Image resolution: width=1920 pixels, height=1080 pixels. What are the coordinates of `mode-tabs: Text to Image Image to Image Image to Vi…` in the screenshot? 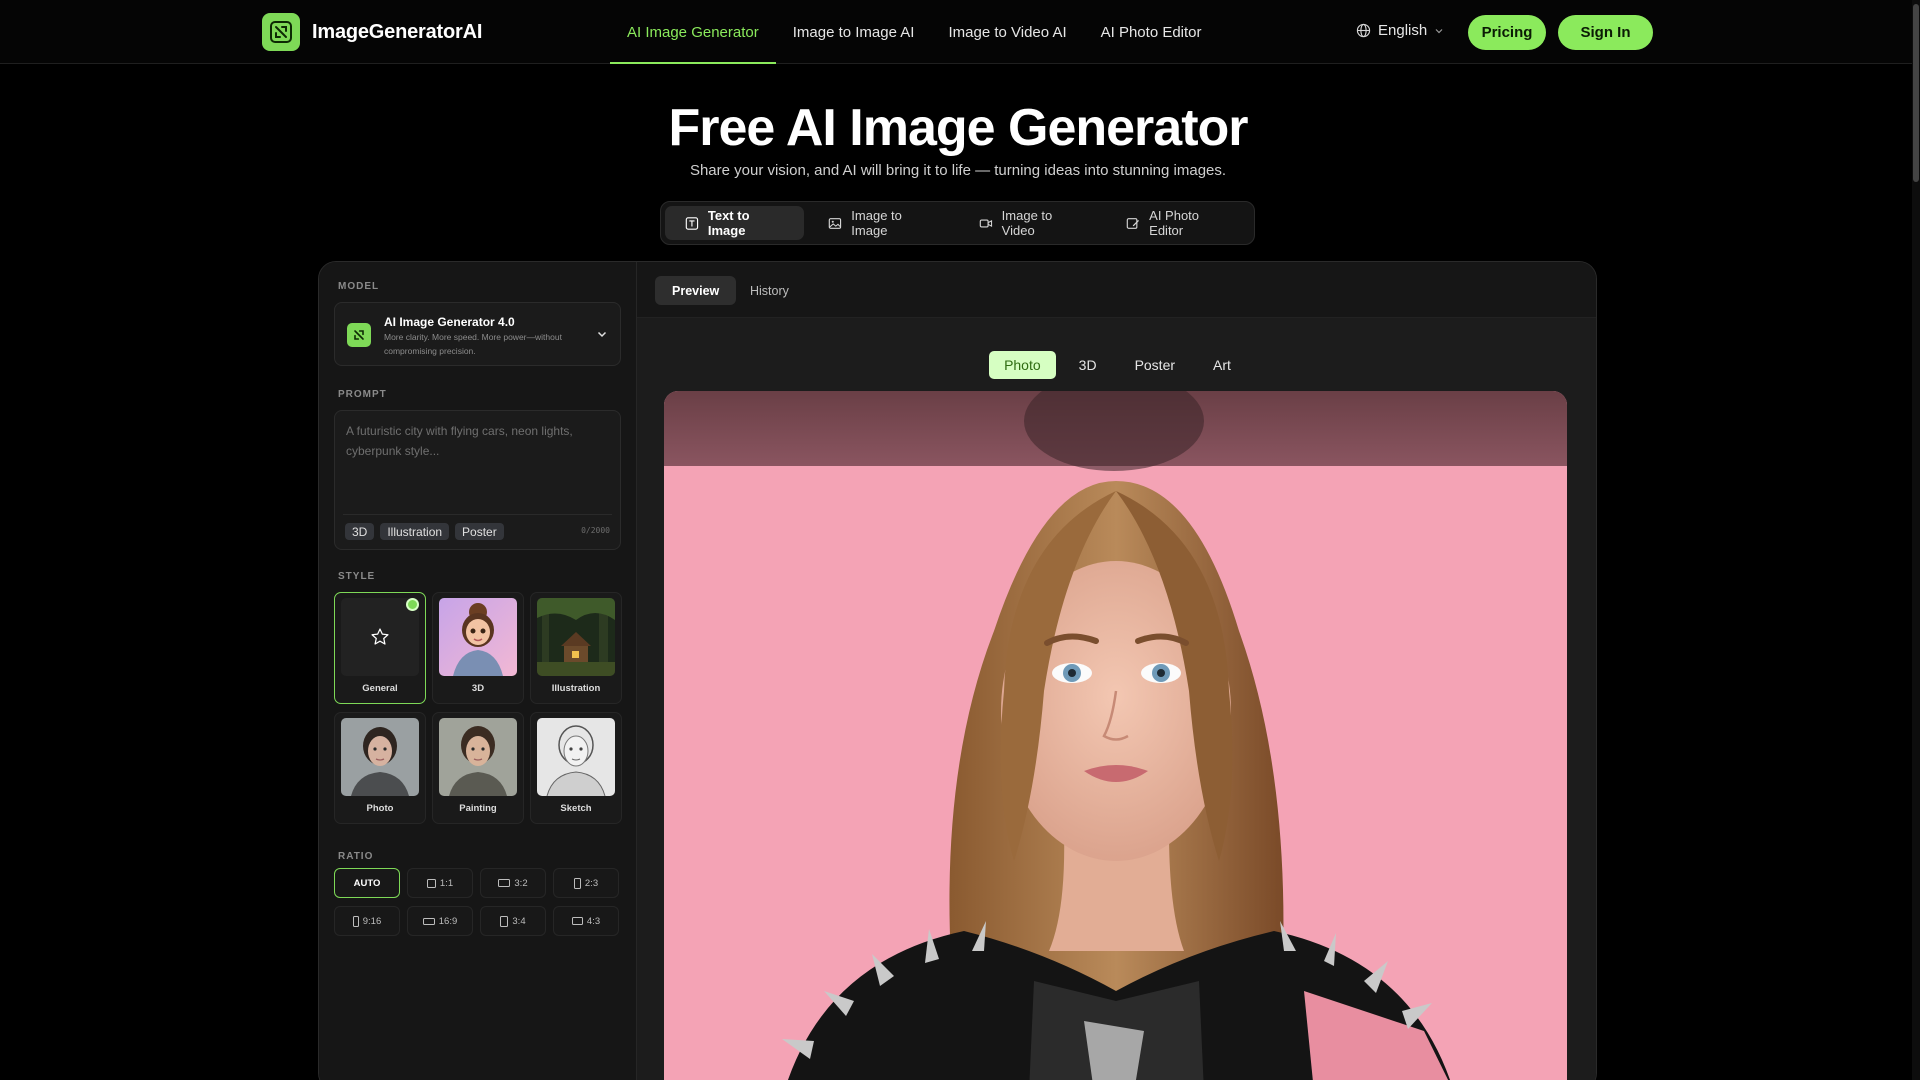 It's located at (957, 223).